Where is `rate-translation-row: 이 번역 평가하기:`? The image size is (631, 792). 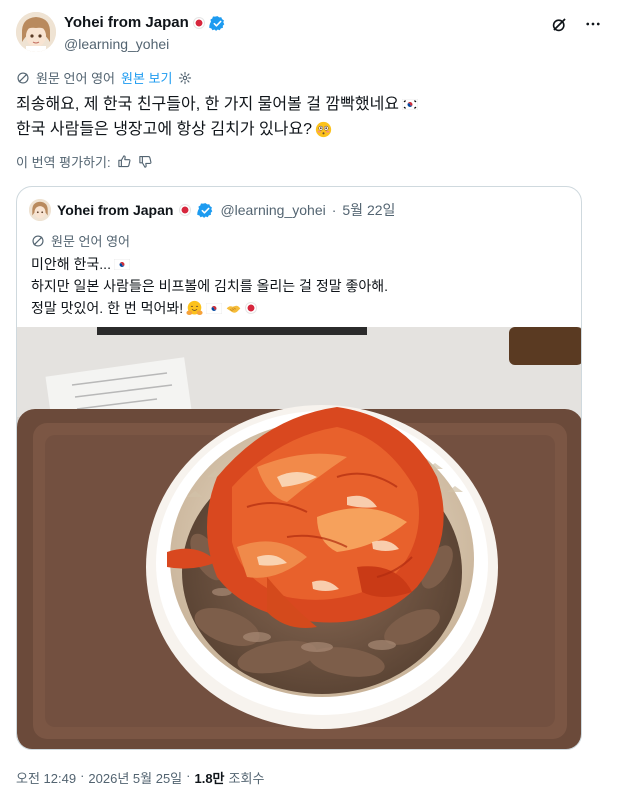 rate-translation-row: 이 번역 평가하기: is located at coordinates (84, 161).